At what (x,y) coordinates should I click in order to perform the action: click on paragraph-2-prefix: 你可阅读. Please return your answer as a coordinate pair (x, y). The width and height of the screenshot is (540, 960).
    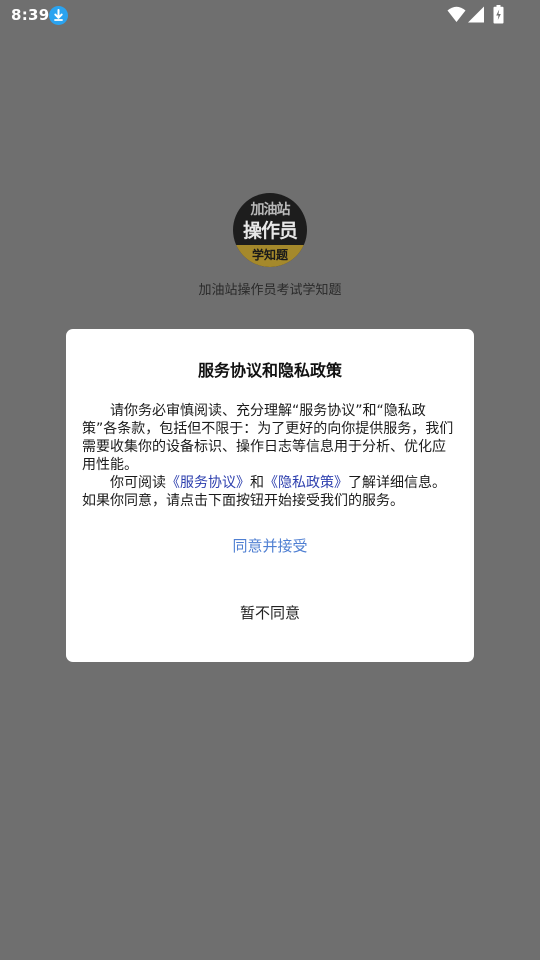
    Looking at the image, I should click on (138, 483).